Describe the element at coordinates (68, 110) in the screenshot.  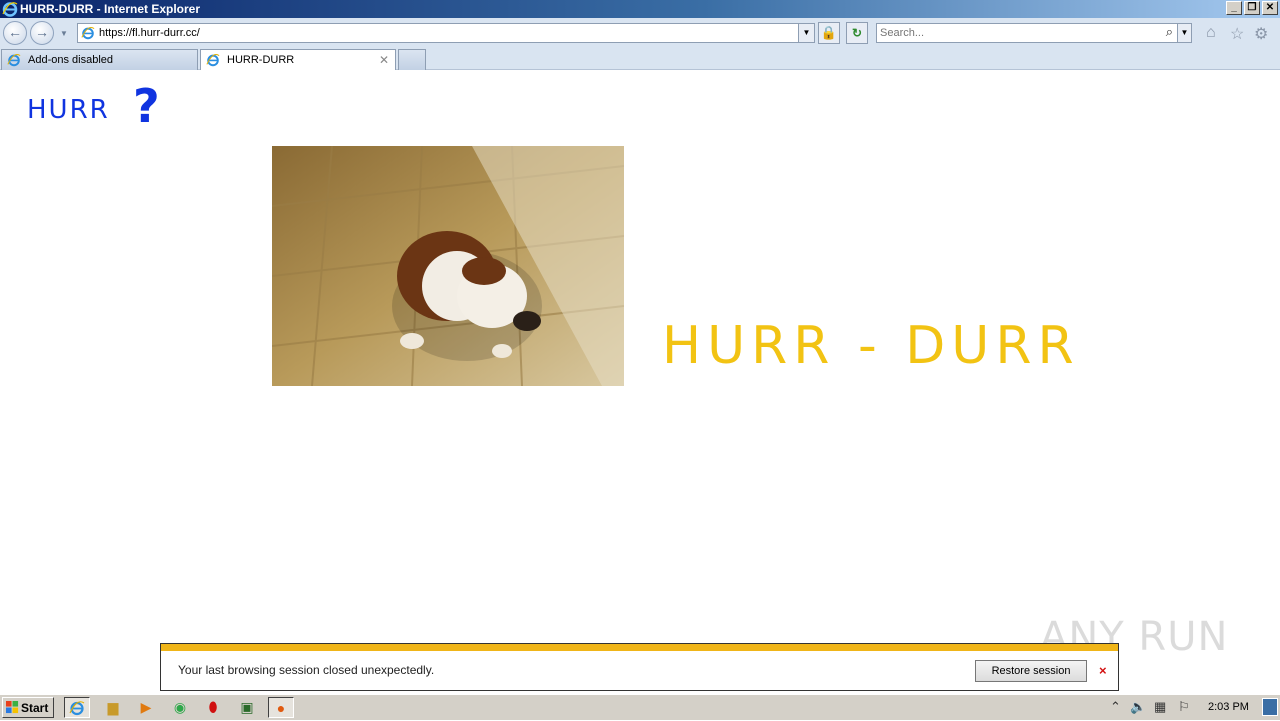
I see `site-logo-text: HURR` at that location.